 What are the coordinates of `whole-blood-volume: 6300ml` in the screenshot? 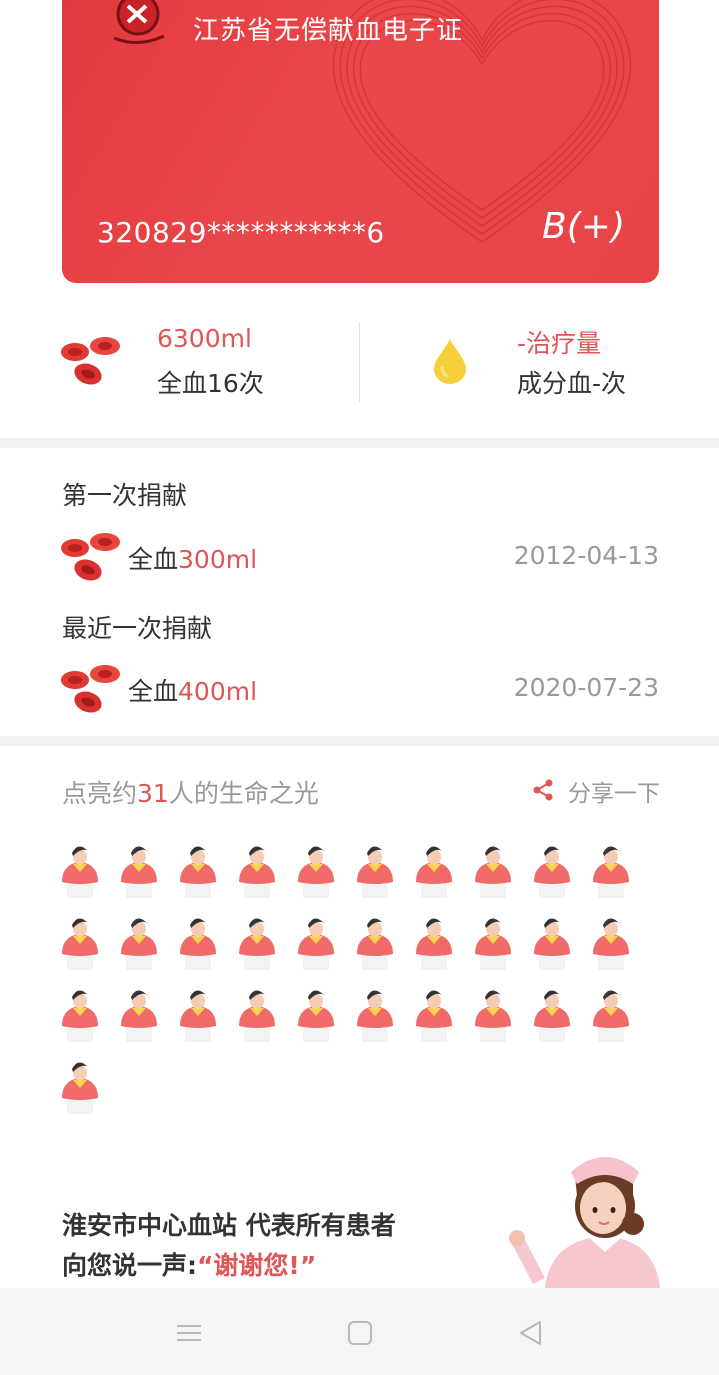 It's located at (204, 338).